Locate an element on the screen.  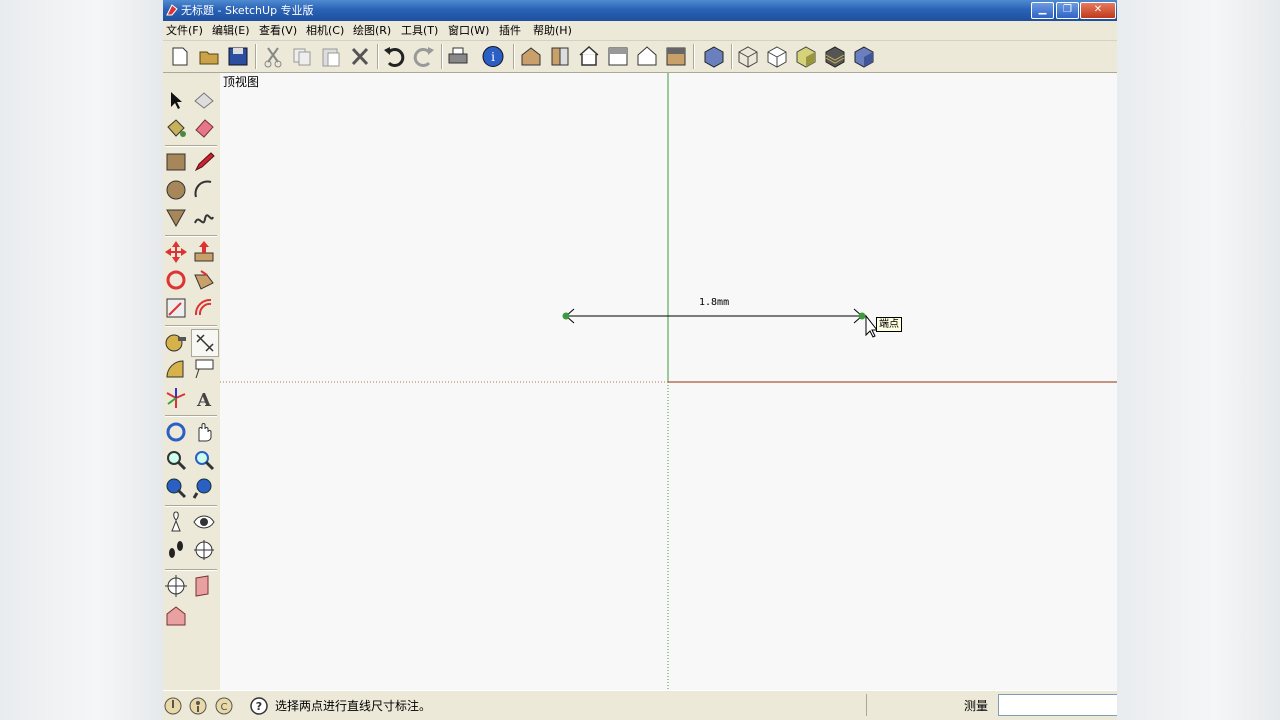
move-icon is located at coordinates (176, 252).